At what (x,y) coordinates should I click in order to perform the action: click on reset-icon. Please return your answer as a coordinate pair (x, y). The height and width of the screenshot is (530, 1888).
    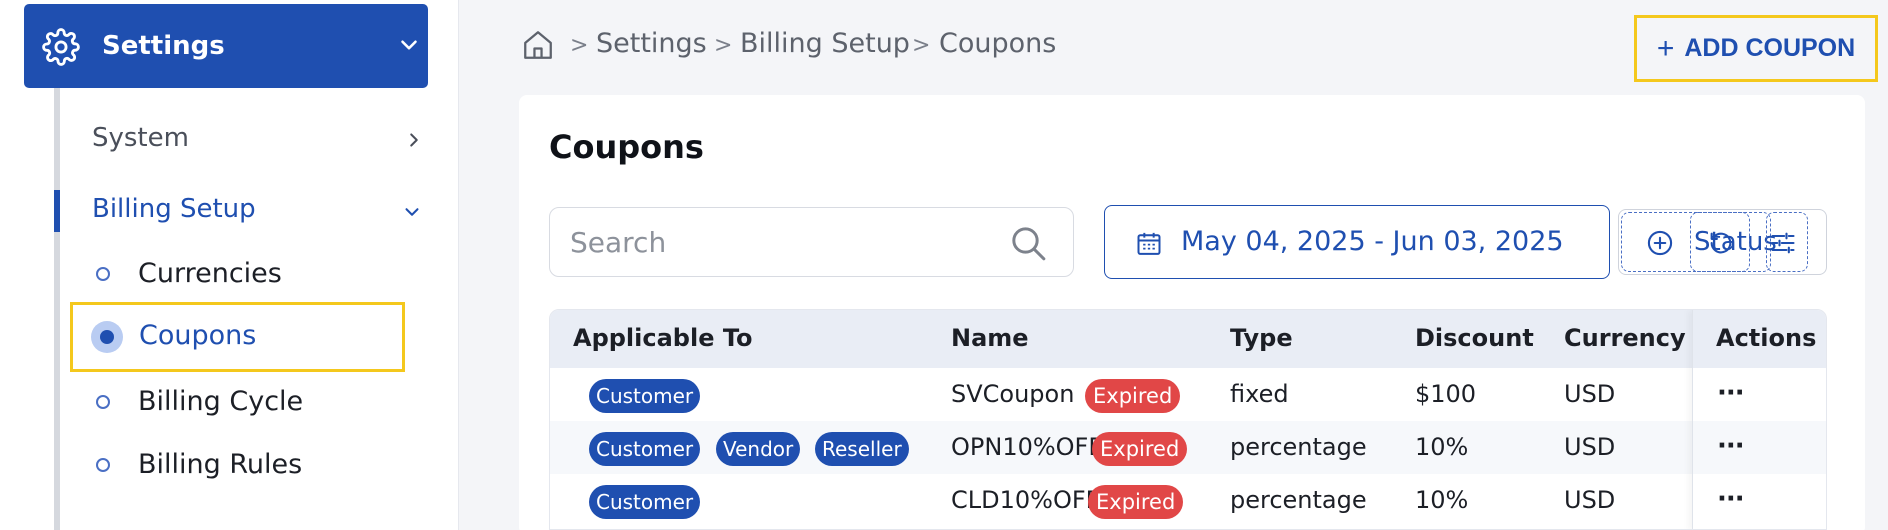
    Looking at the image, I should click on (1721, 243).